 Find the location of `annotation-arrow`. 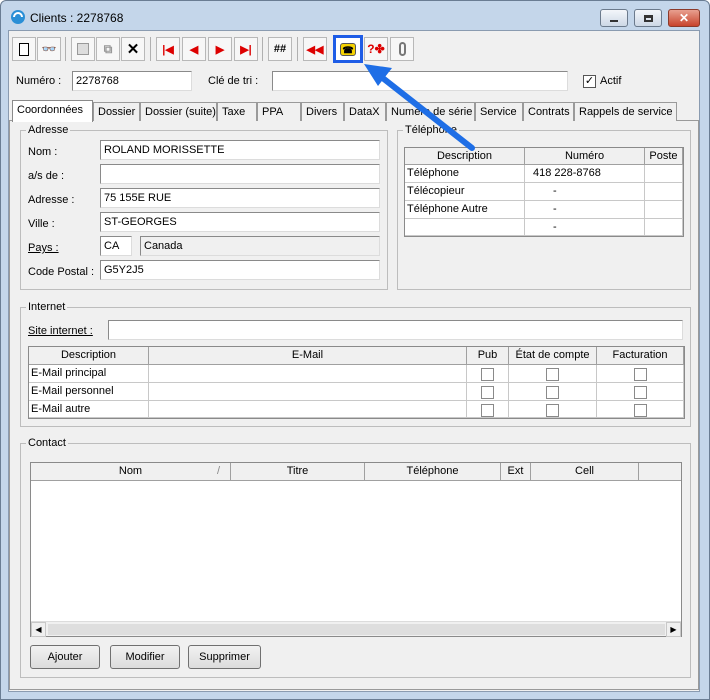

annotation-arrow is located at coordinates (419, 107).